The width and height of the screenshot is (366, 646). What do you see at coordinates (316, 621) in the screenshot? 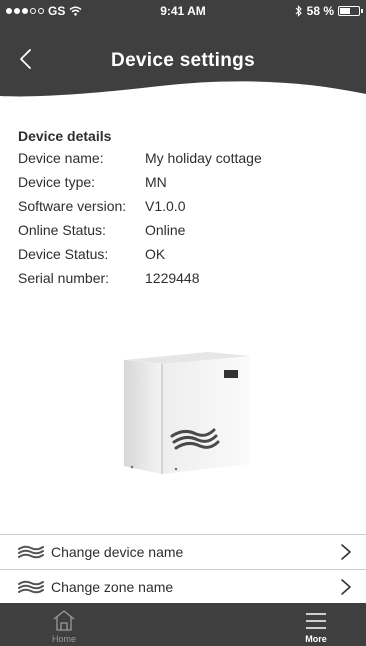
I see `menu-lines-icon` at bounding box center [316, 621].